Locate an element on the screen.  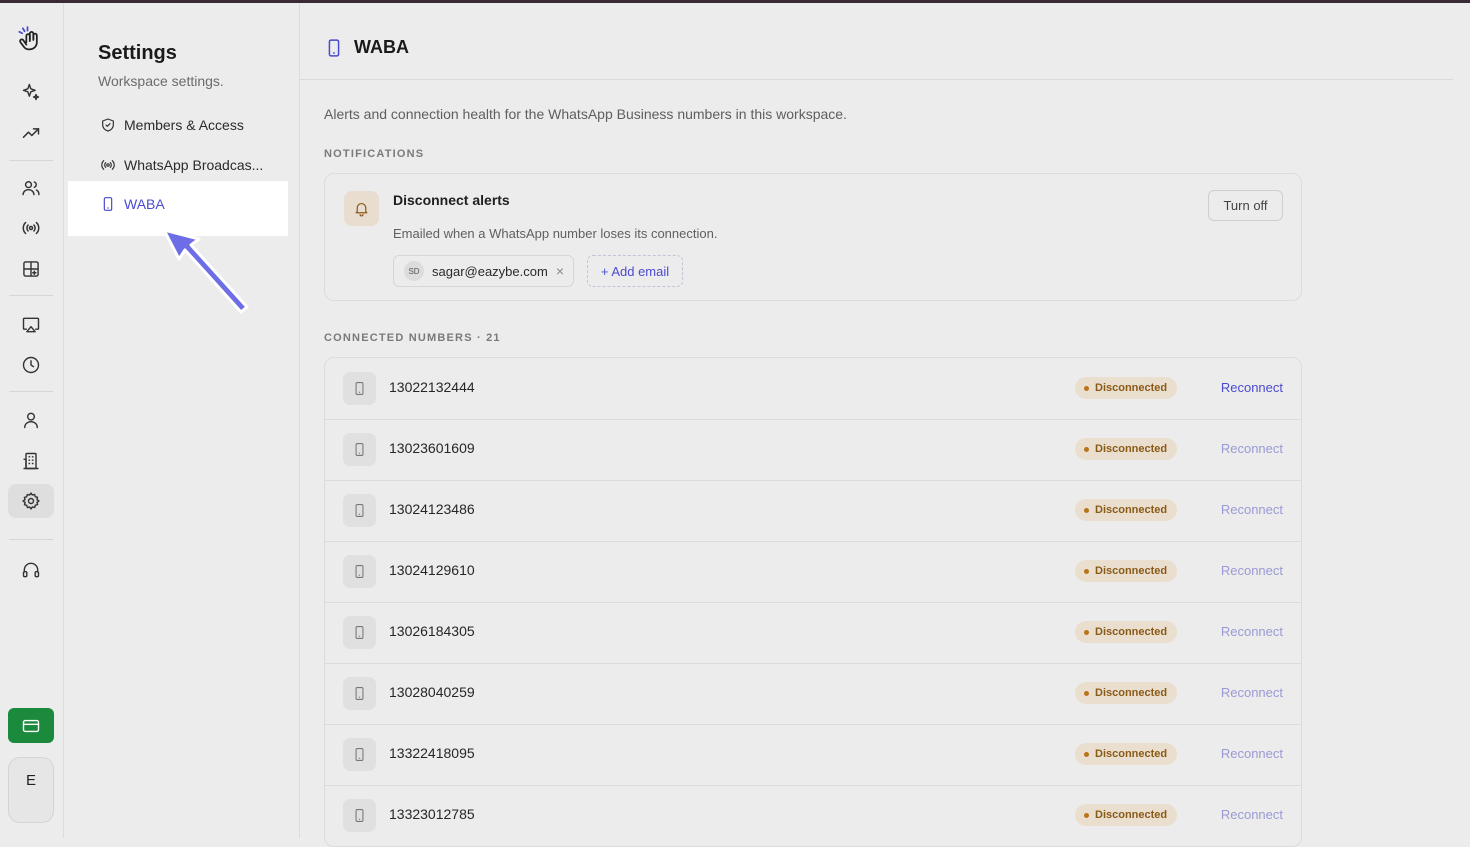
sidebar-item-members-access: Members & Access is located at coordinates (172, 125).